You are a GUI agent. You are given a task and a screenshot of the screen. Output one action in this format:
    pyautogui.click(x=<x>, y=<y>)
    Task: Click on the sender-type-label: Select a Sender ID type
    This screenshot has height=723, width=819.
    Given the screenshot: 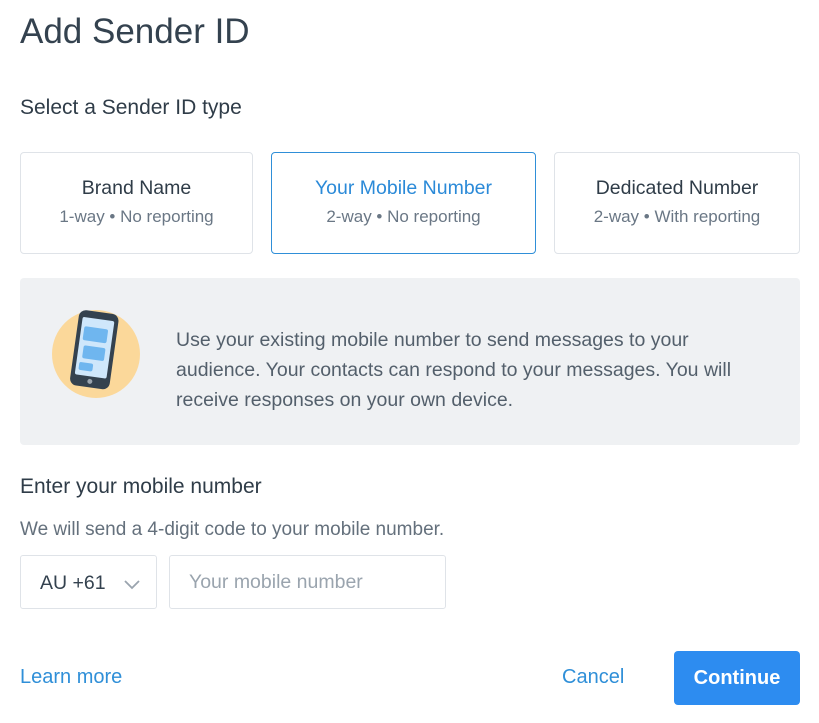 What is the action you would take?
    pyautogui.click(x=131, y=107)
    